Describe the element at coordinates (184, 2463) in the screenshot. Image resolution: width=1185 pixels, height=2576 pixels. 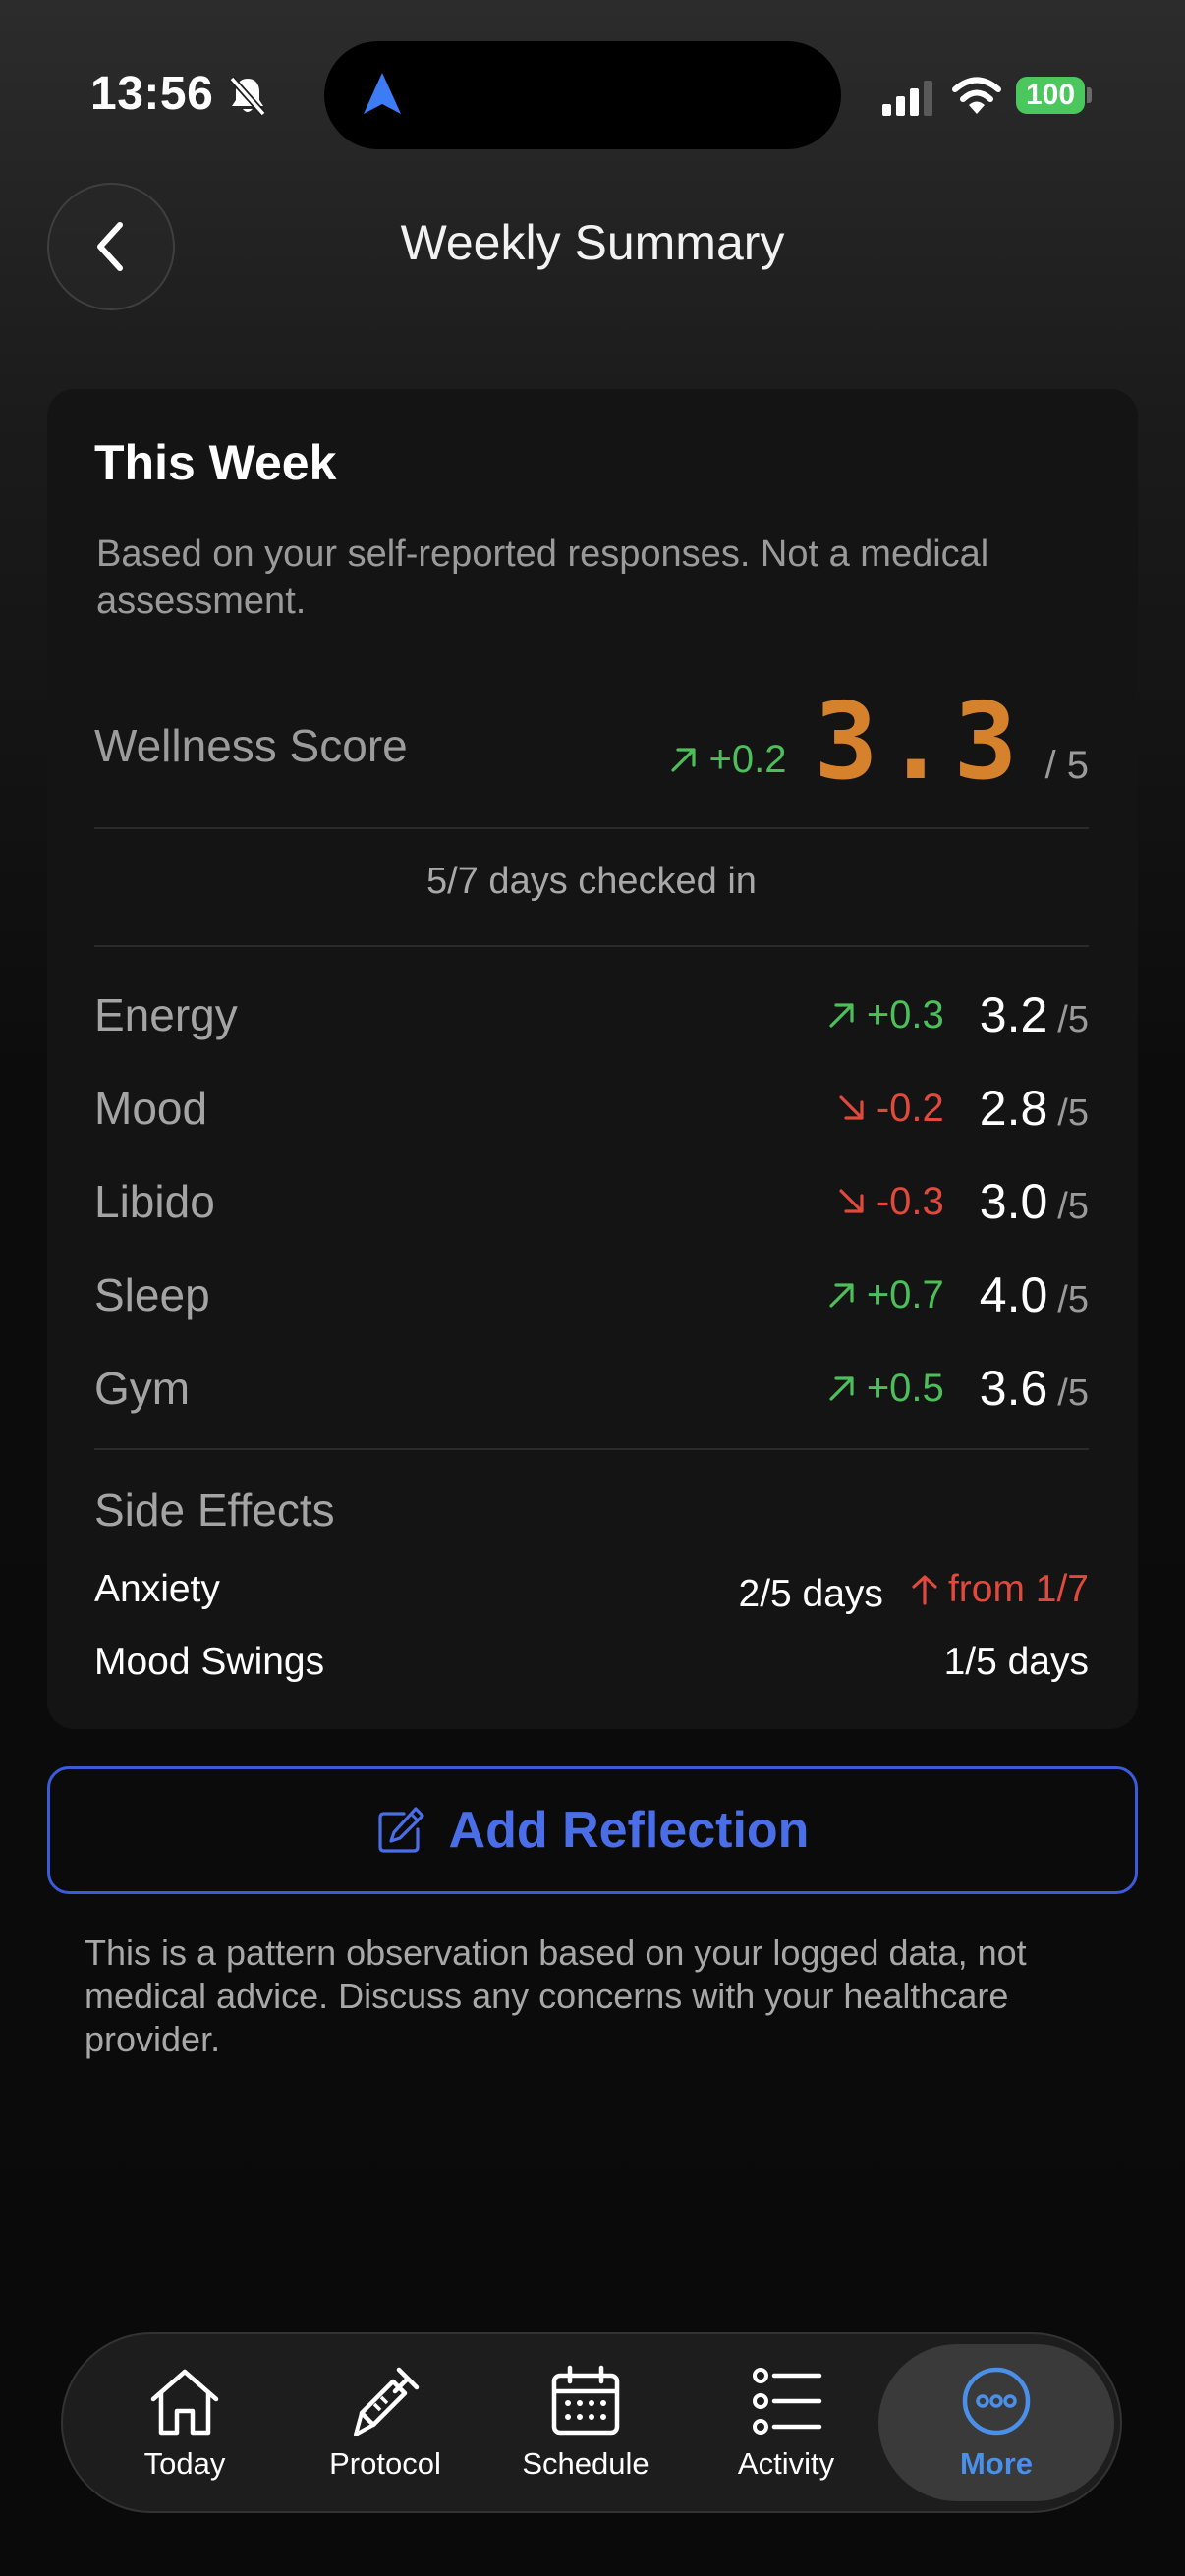
I see `tab-label: Today` at that location.